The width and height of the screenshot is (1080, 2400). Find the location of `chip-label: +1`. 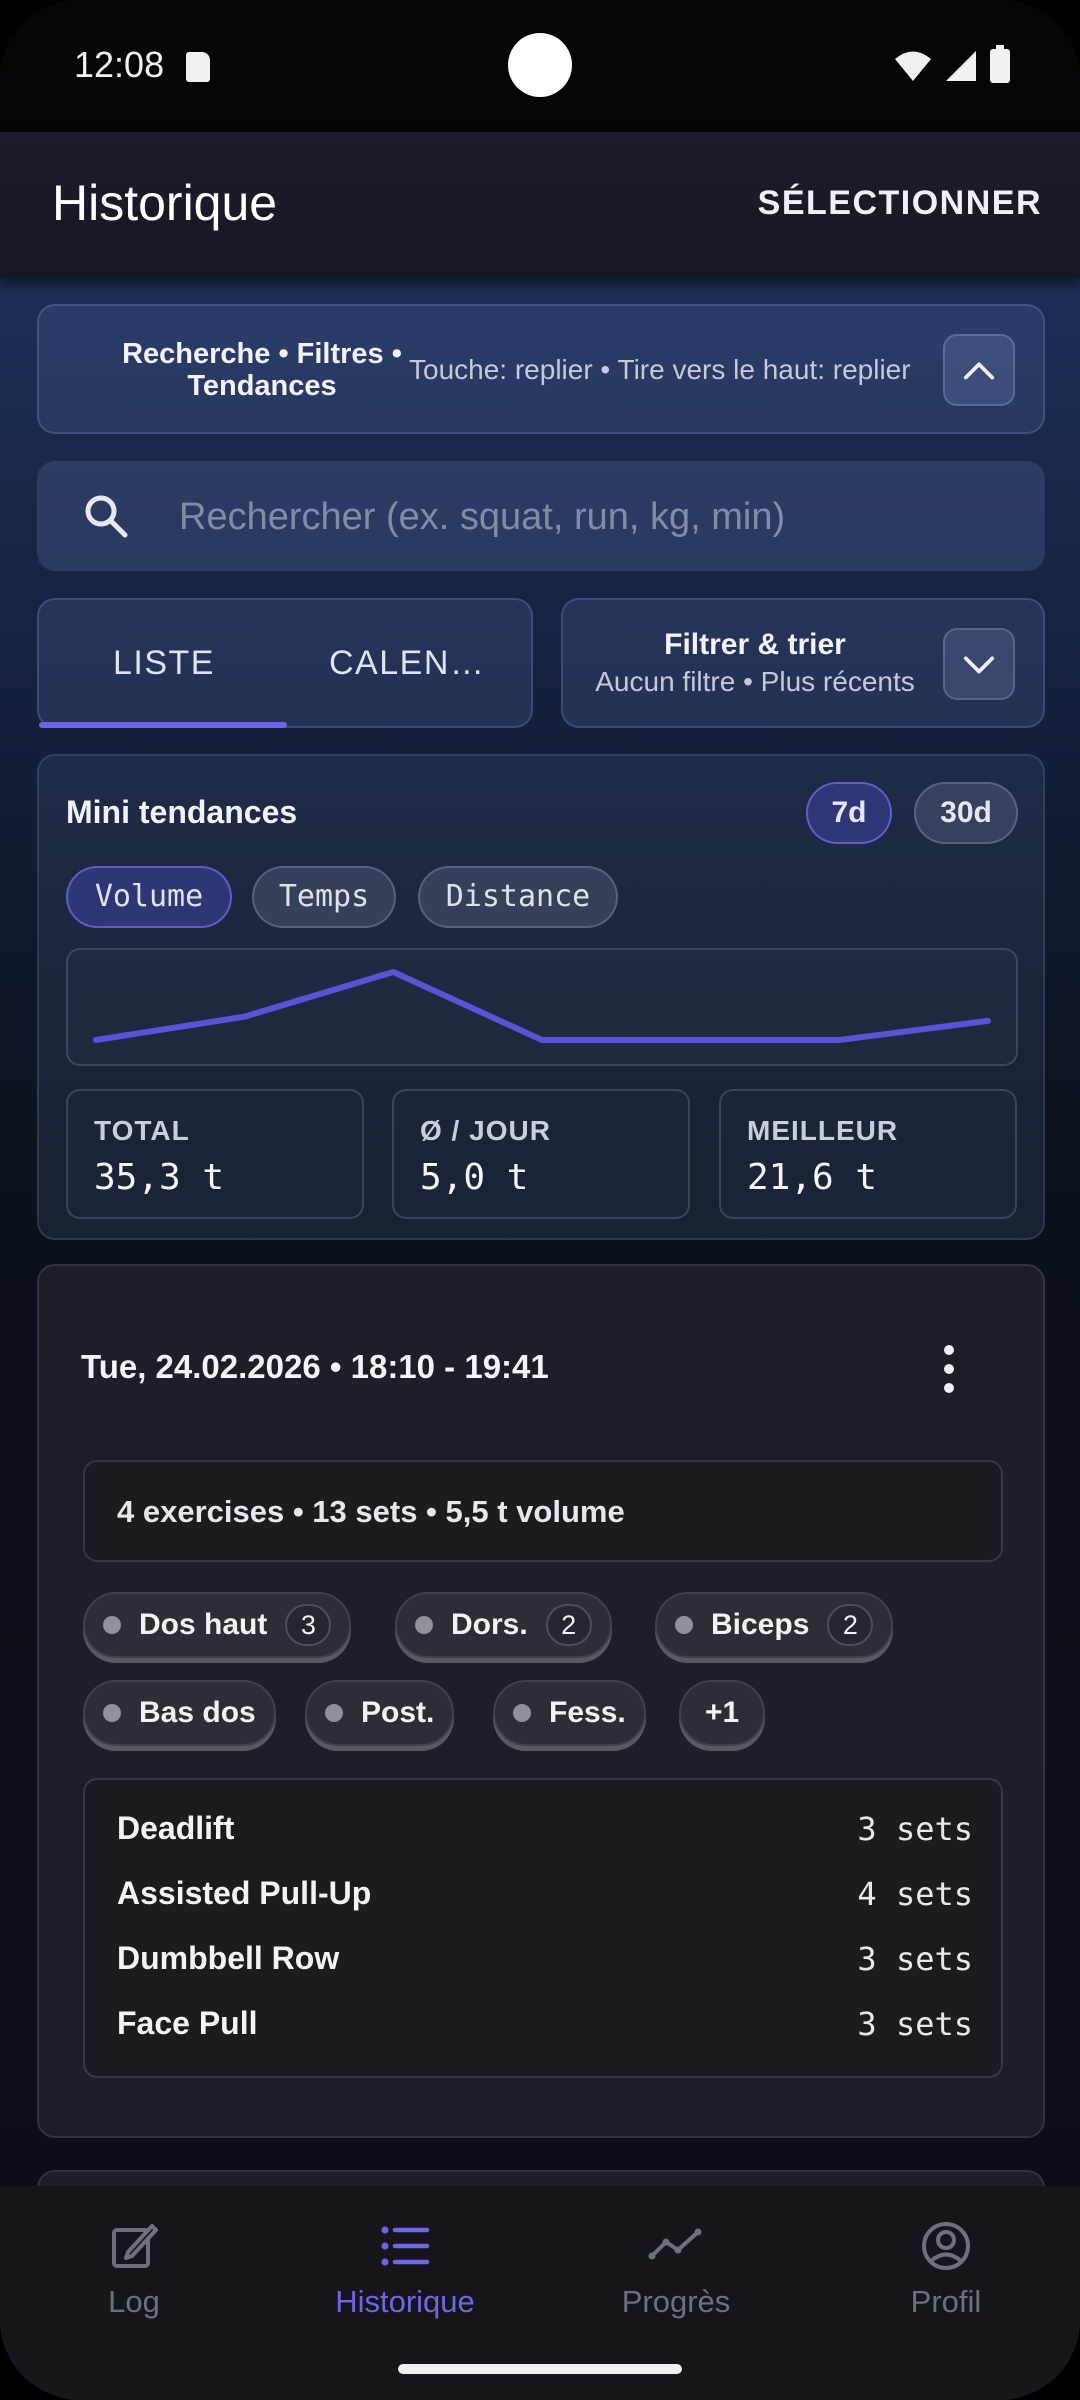

chip-label: +1 is located at coordinates (722, 1712).